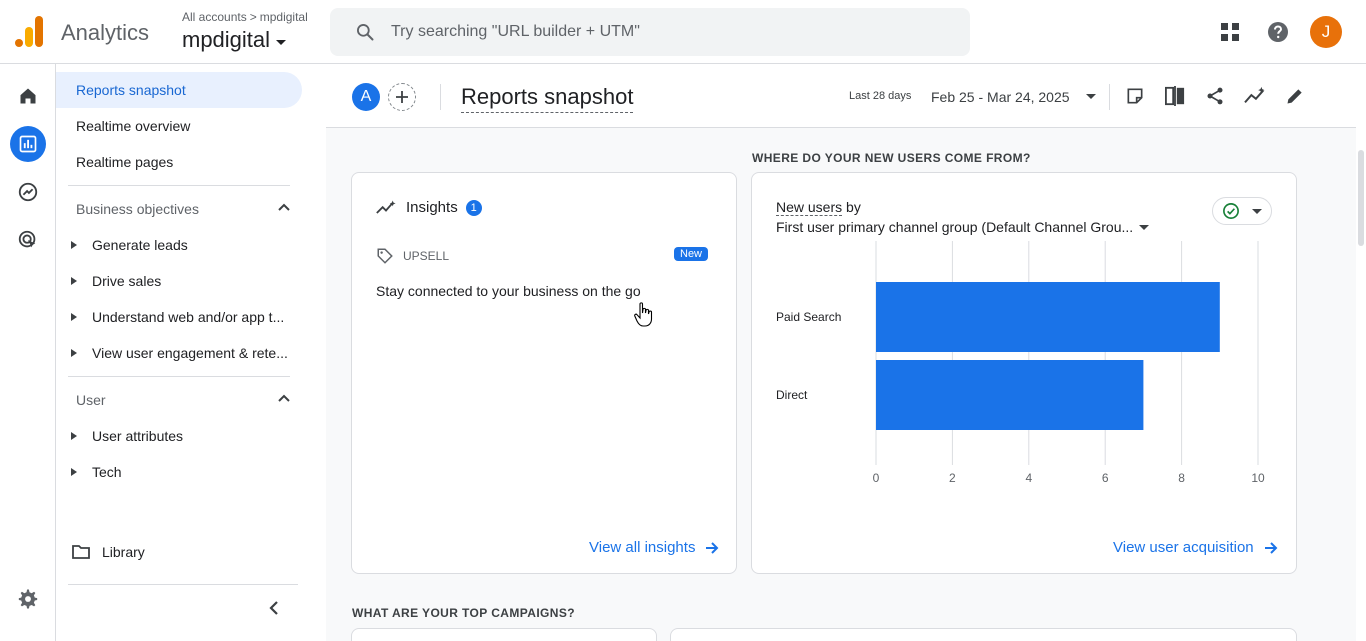 This screenshot has height=641, width=1366. Describe the element at coordinates (642, 547) in the screenshot. I see `link-label: View all insights` at that location.